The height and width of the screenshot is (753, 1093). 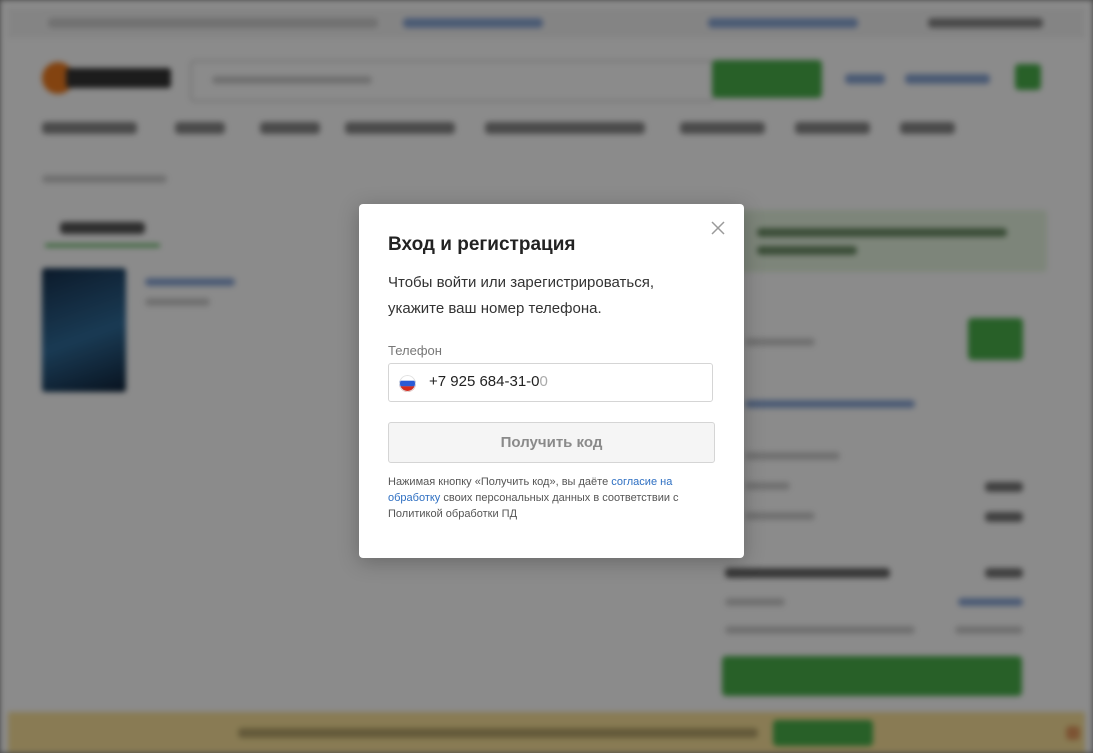 I want to click on phone-value: +7 925 684-31-00, so click(x=488, y=381).